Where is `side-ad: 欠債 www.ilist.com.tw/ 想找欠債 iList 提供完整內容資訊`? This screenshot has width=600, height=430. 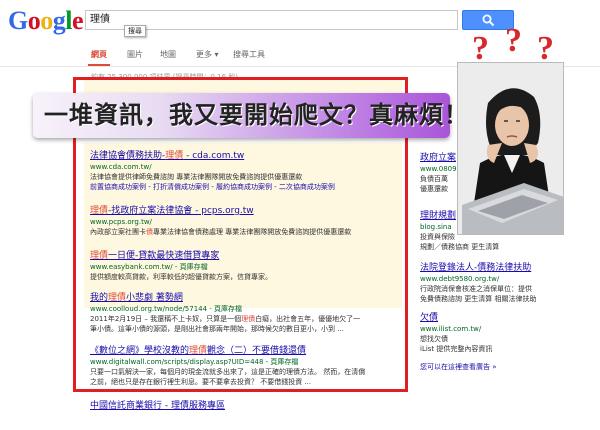 side-ad: 欠債 www.ilist.com.tw/ 想找欠債 iList 提供完整內容資訊 is located at coordinates (507, 333).